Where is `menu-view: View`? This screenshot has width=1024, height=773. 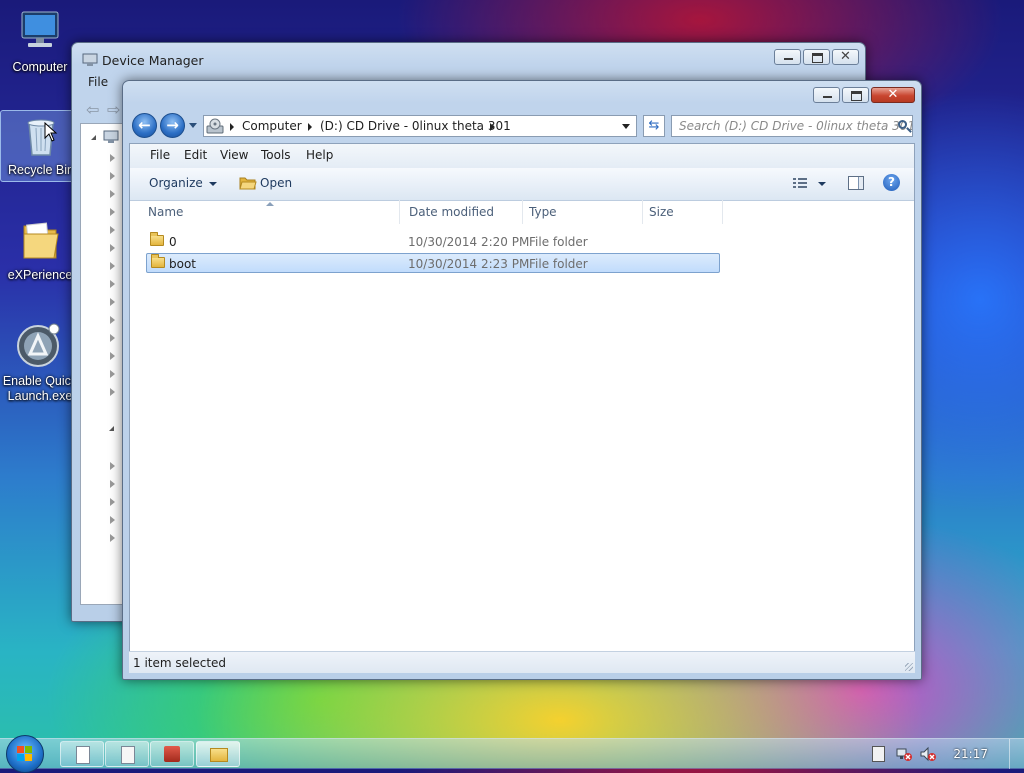 menu-view: View is located at coordinates (234, 155).